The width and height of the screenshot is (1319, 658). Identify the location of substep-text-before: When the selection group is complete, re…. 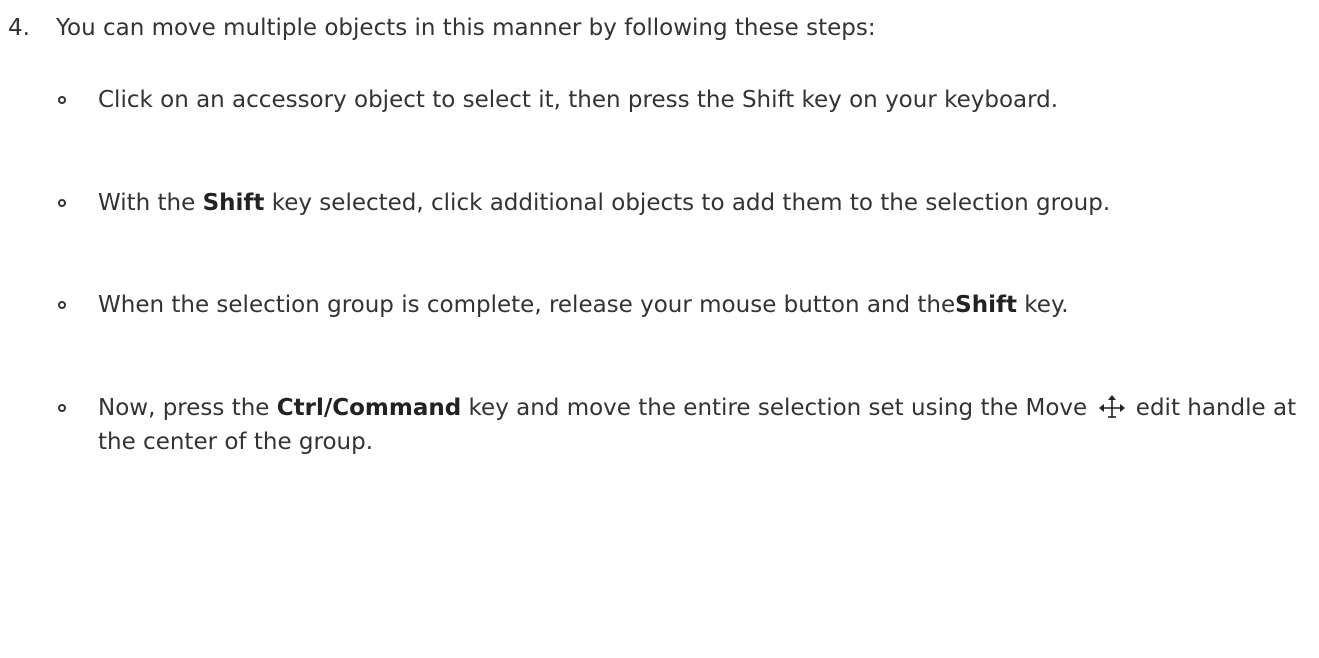
(527, 305).